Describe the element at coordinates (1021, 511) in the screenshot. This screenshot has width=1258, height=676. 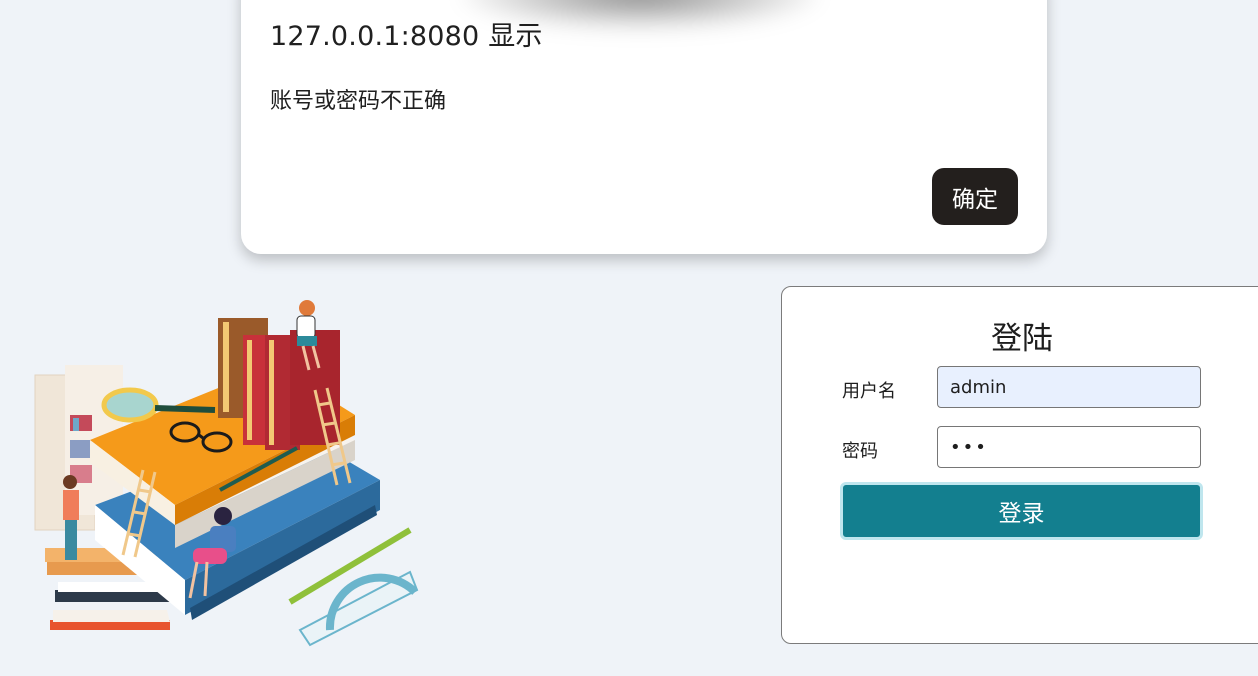
I see `login-button: 登录` at that location.